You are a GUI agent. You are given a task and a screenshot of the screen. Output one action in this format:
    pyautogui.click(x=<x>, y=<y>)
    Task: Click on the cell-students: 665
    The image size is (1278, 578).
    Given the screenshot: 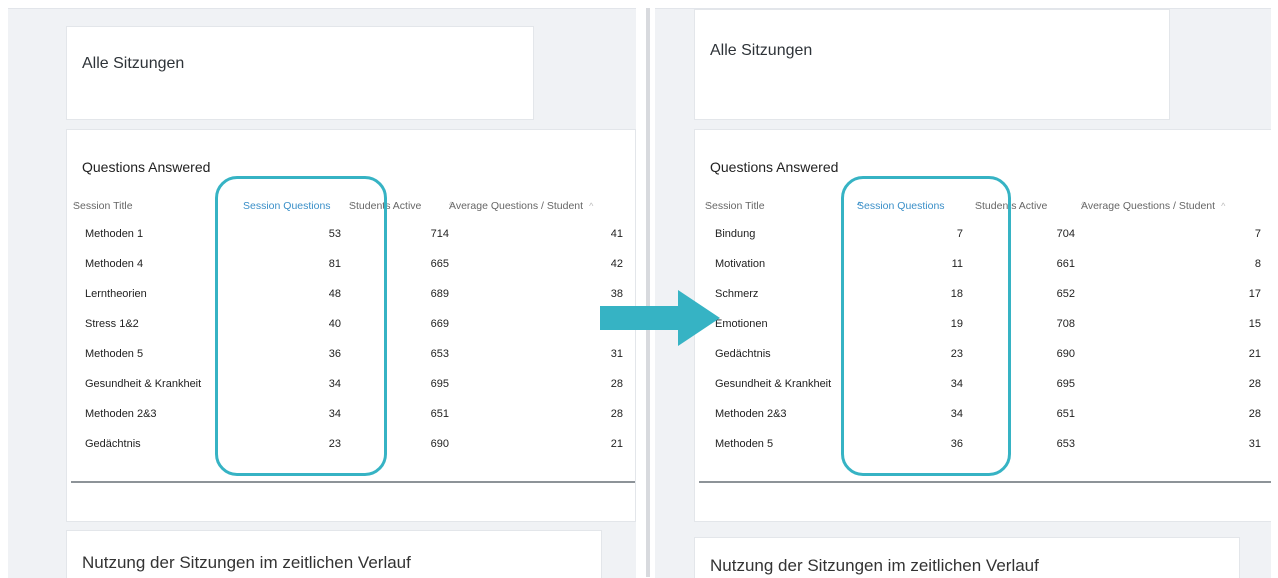 What is the action you would take?
    pyautogui.click(x=439, y=264)
    